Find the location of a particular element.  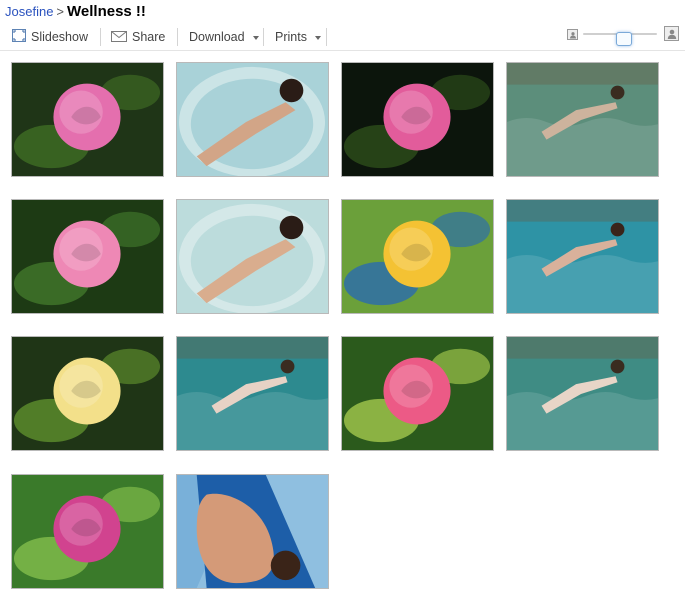

slider-thumb is located at coordinates (624, 39).